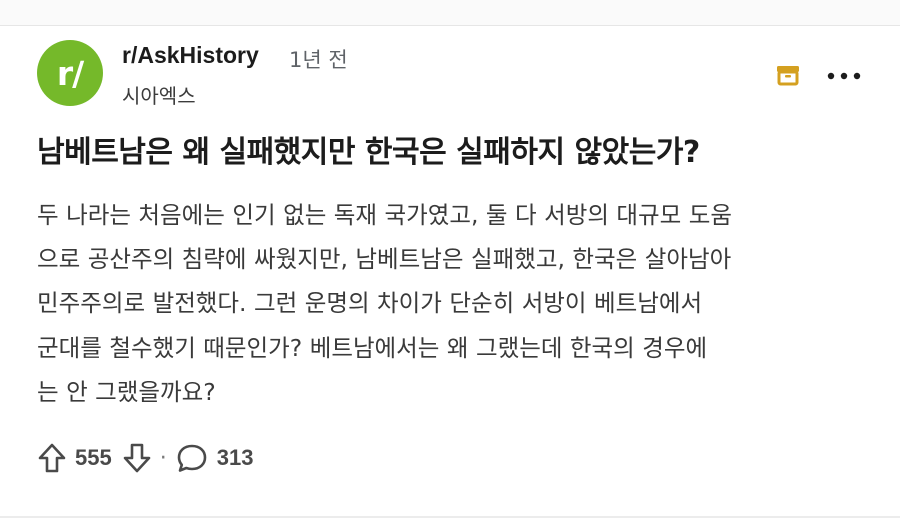 This screenshot has height=518, width=900. Describe the element at coordinates (370, 303) in the screenshot. I see `body-line: 민주주의로 발전했다. 그런 운명의 차이가 단순히 서방이 베트남에서` at that location.